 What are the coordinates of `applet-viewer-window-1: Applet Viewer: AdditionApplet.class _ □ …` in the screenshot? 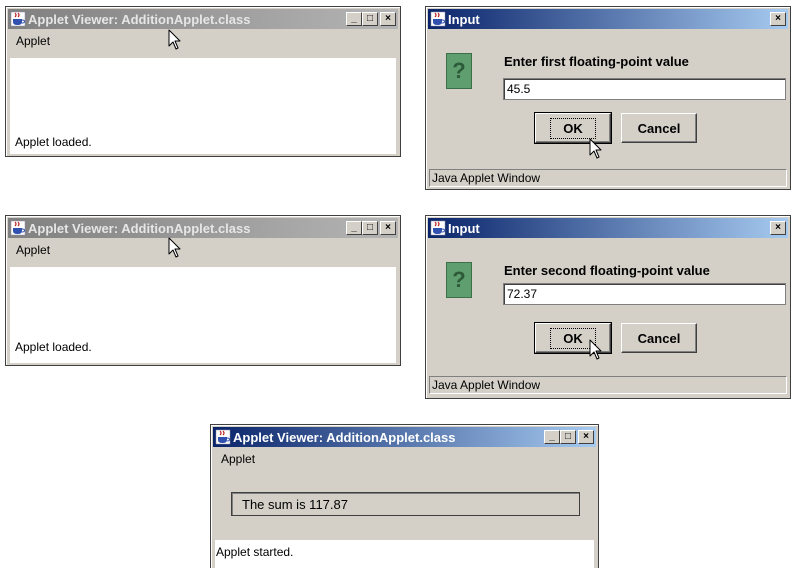 It's located at (203, 81).